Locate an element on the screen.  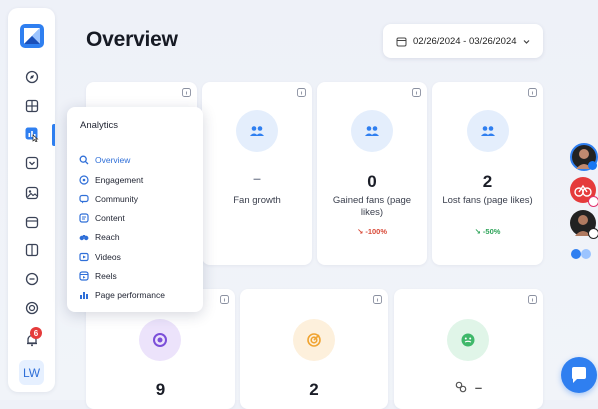
flyout-item-videos: Videos is located at coordinates (100, 257).